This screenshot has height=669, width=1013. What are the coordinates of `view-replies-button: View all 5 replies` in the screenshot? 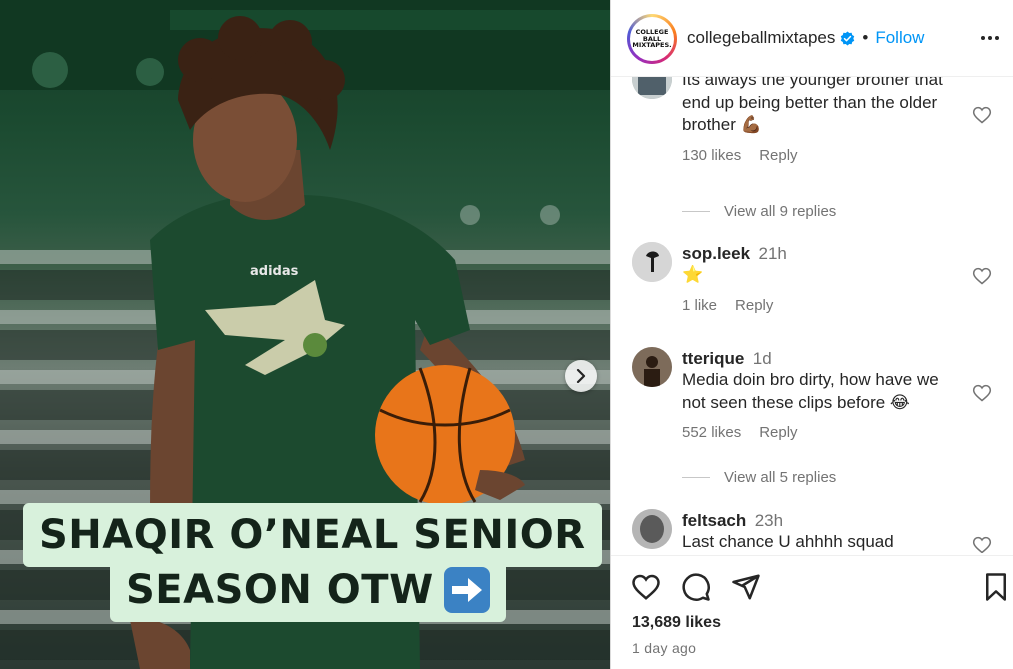 It's located at (759, 477).